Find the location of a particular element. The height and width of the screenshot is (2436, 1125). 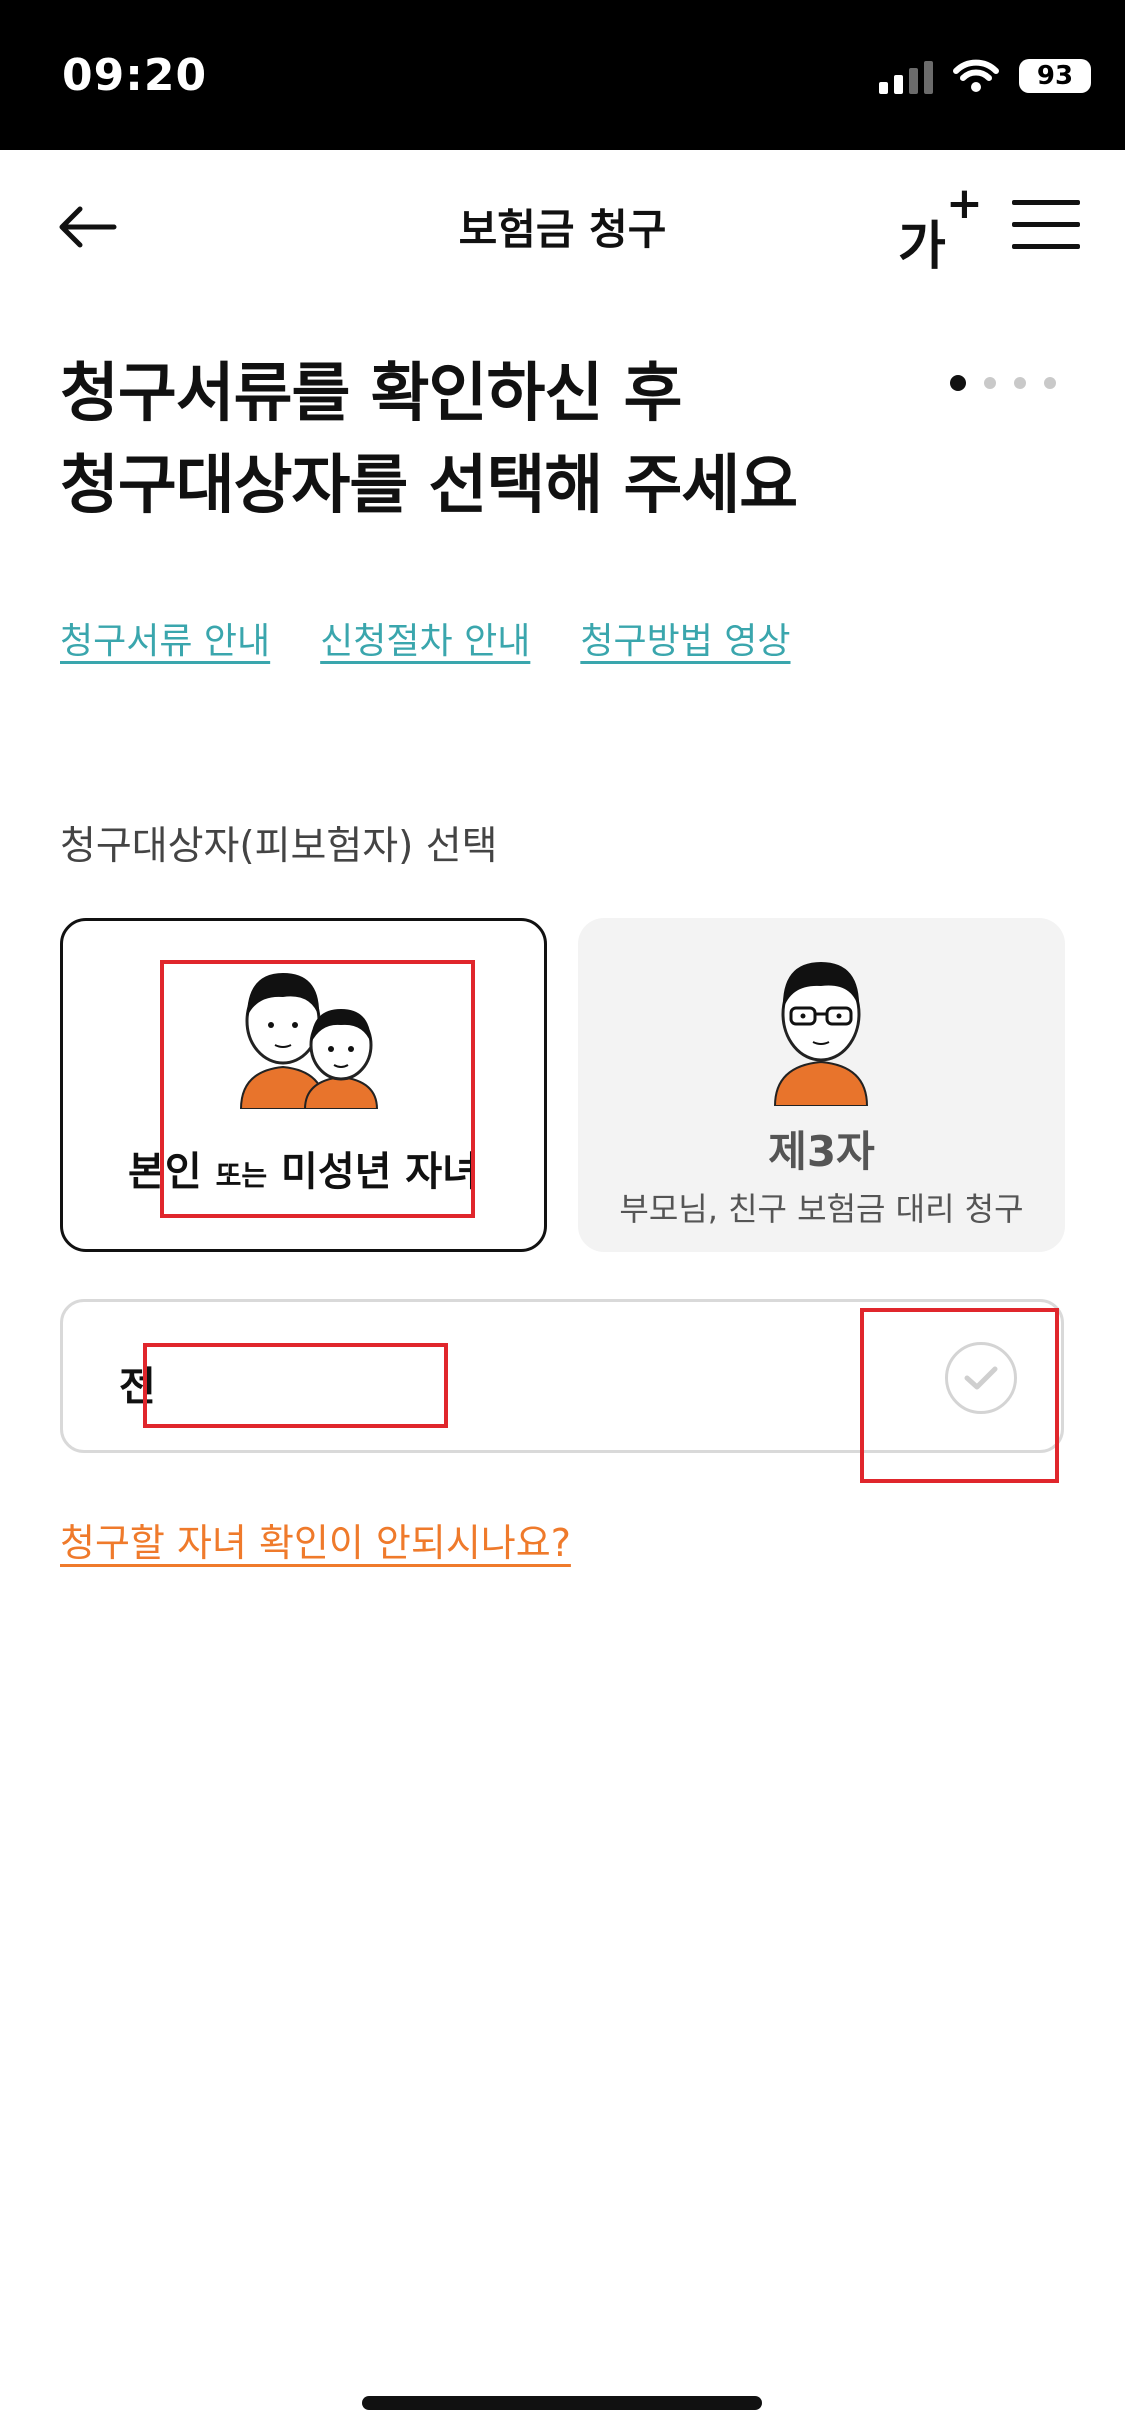

font-size-label: 가 is located at coordinates (922, 247).